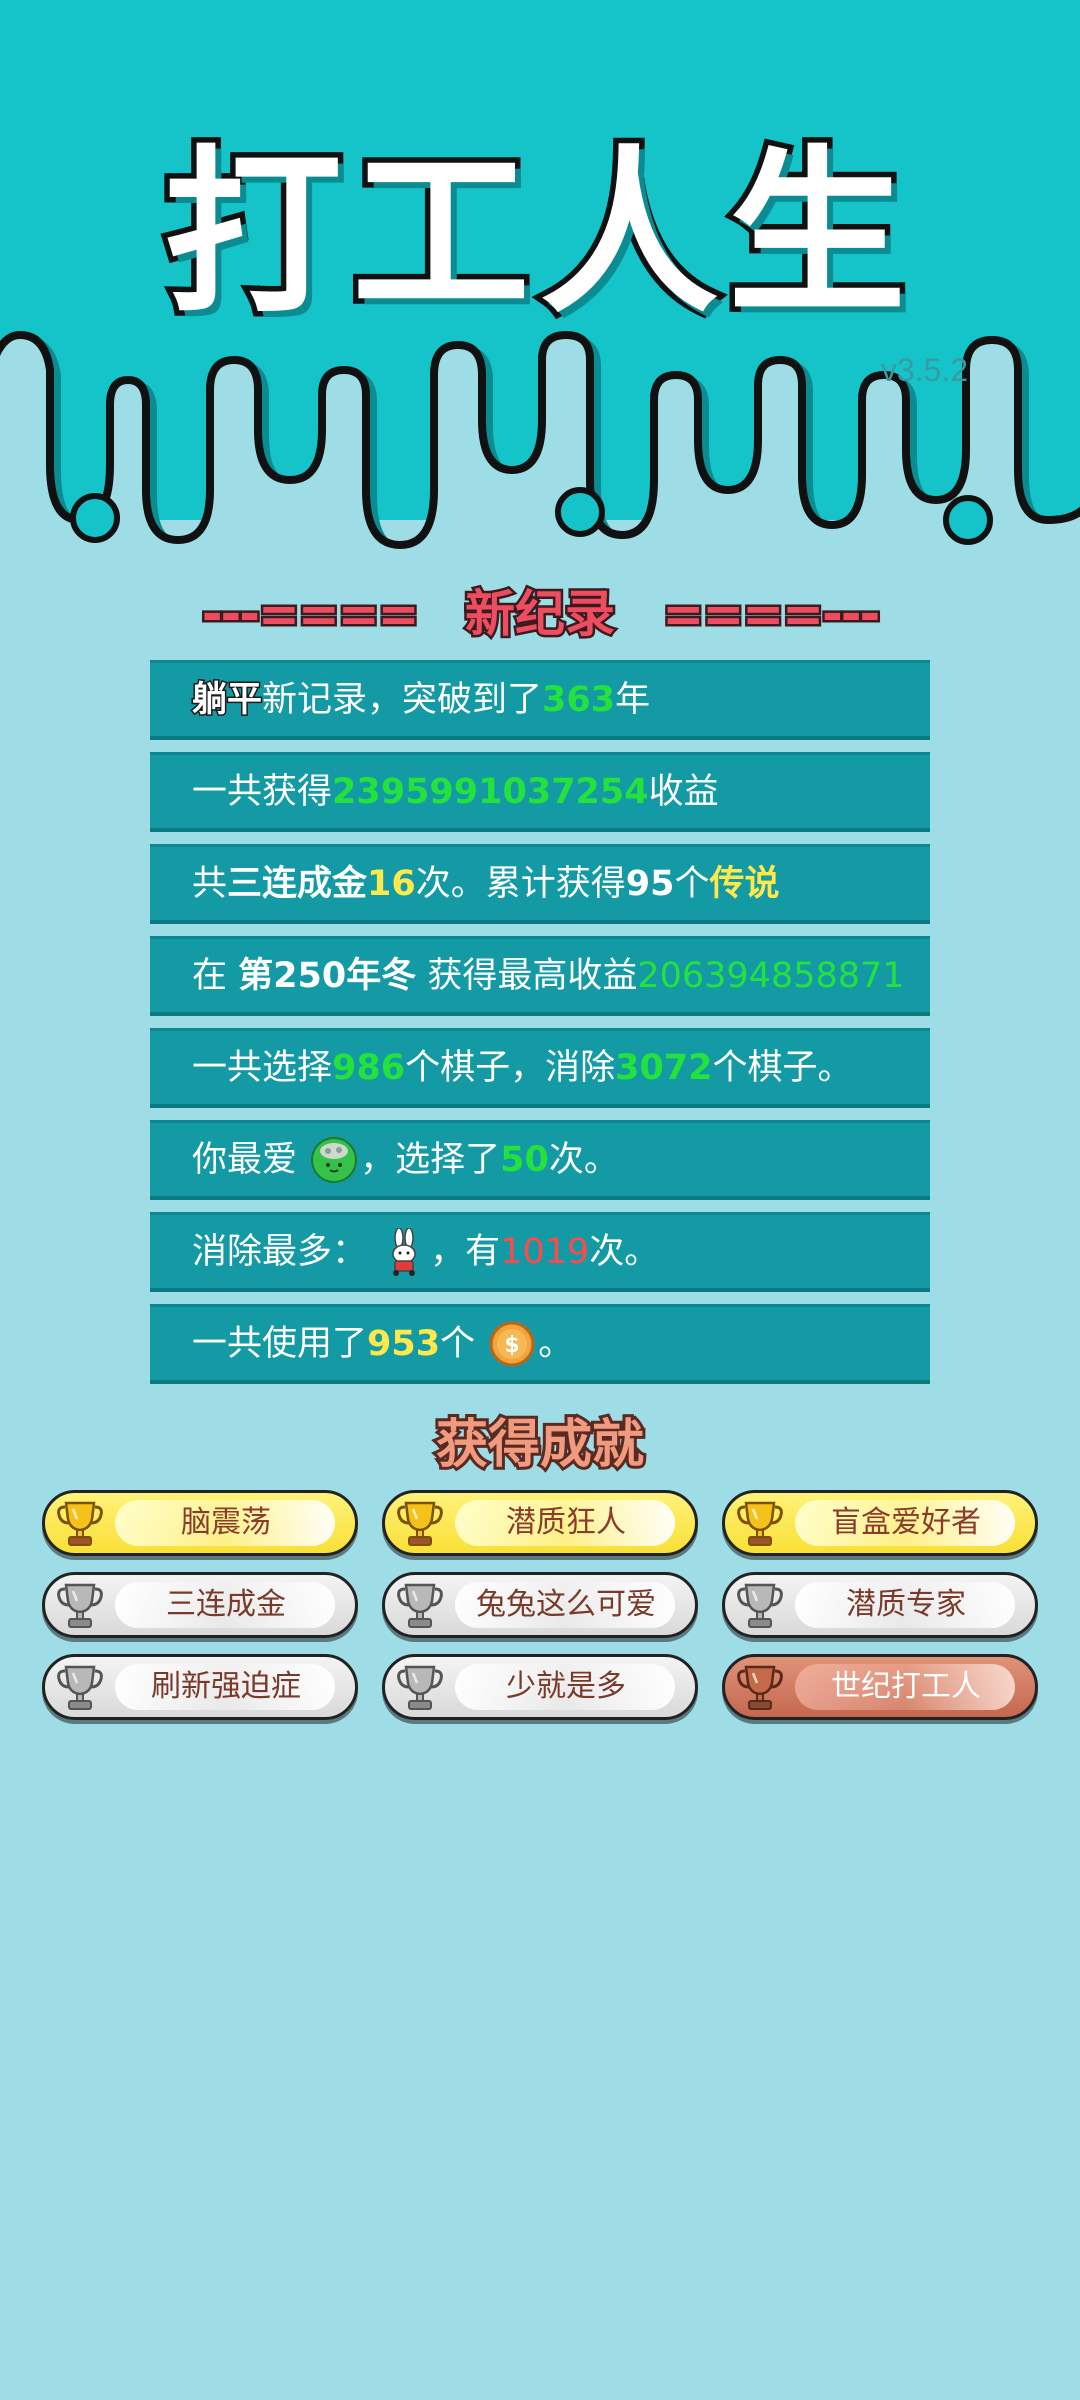 The width and height of the screenshot is (1080, 2400). What do you see at coordinates (566, 1604) in the screenshot?
I see `achievement-label: 兔兔这么可爱` at bounding box center [566, 1604].